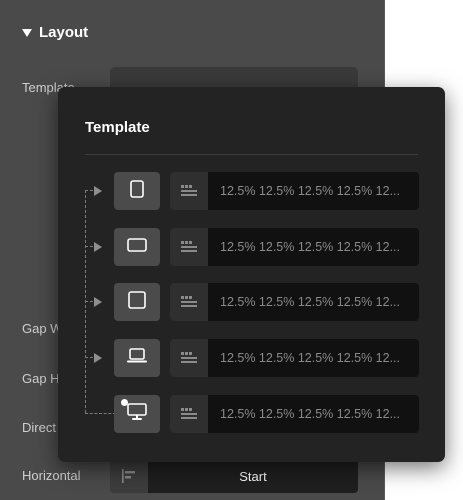  I want to click on laptop-device-button, so click(137, 358).